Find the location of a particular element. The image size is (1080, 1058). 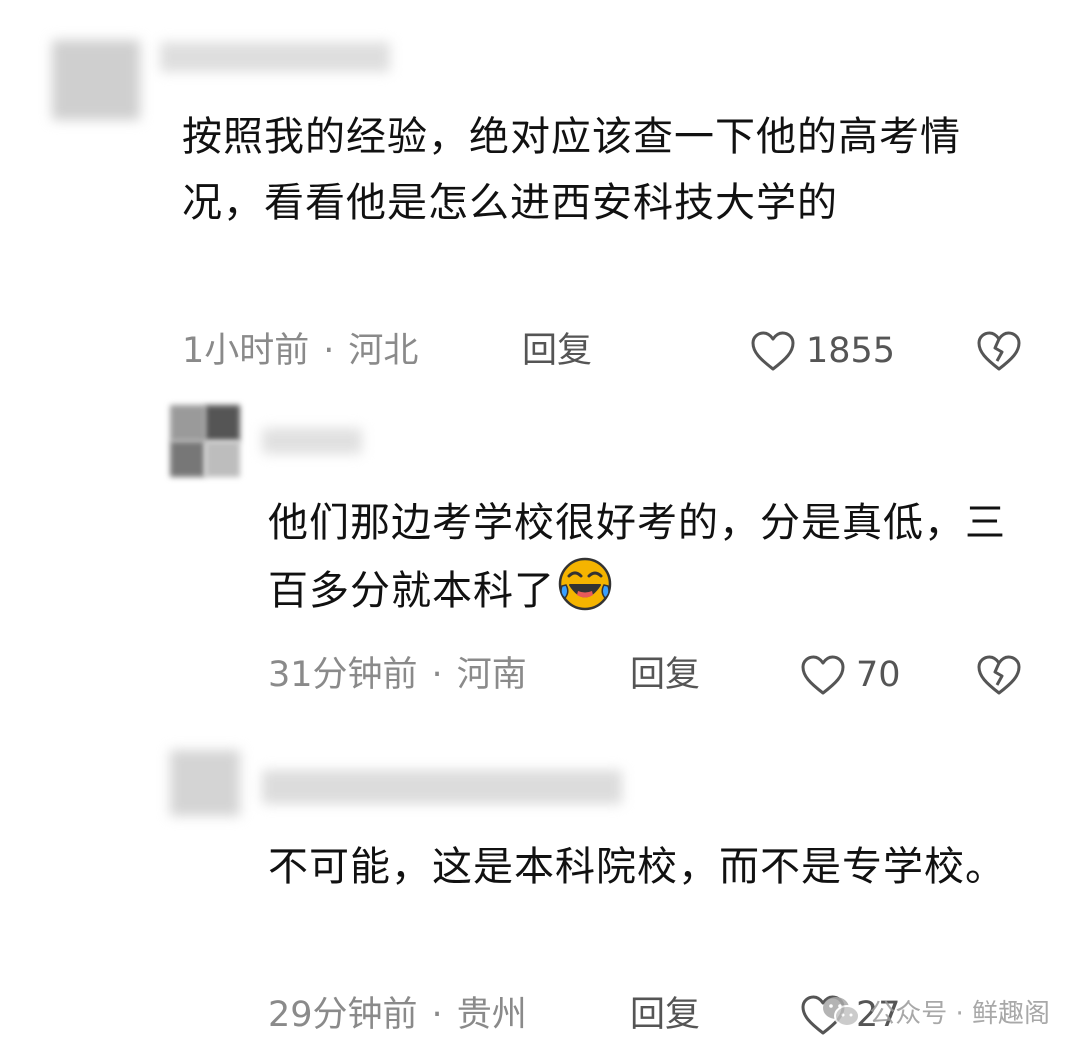

comment-text: 他们那边考学校很好考的，分是真低，三百多分就本科了 is located at coordinates (653, 557).